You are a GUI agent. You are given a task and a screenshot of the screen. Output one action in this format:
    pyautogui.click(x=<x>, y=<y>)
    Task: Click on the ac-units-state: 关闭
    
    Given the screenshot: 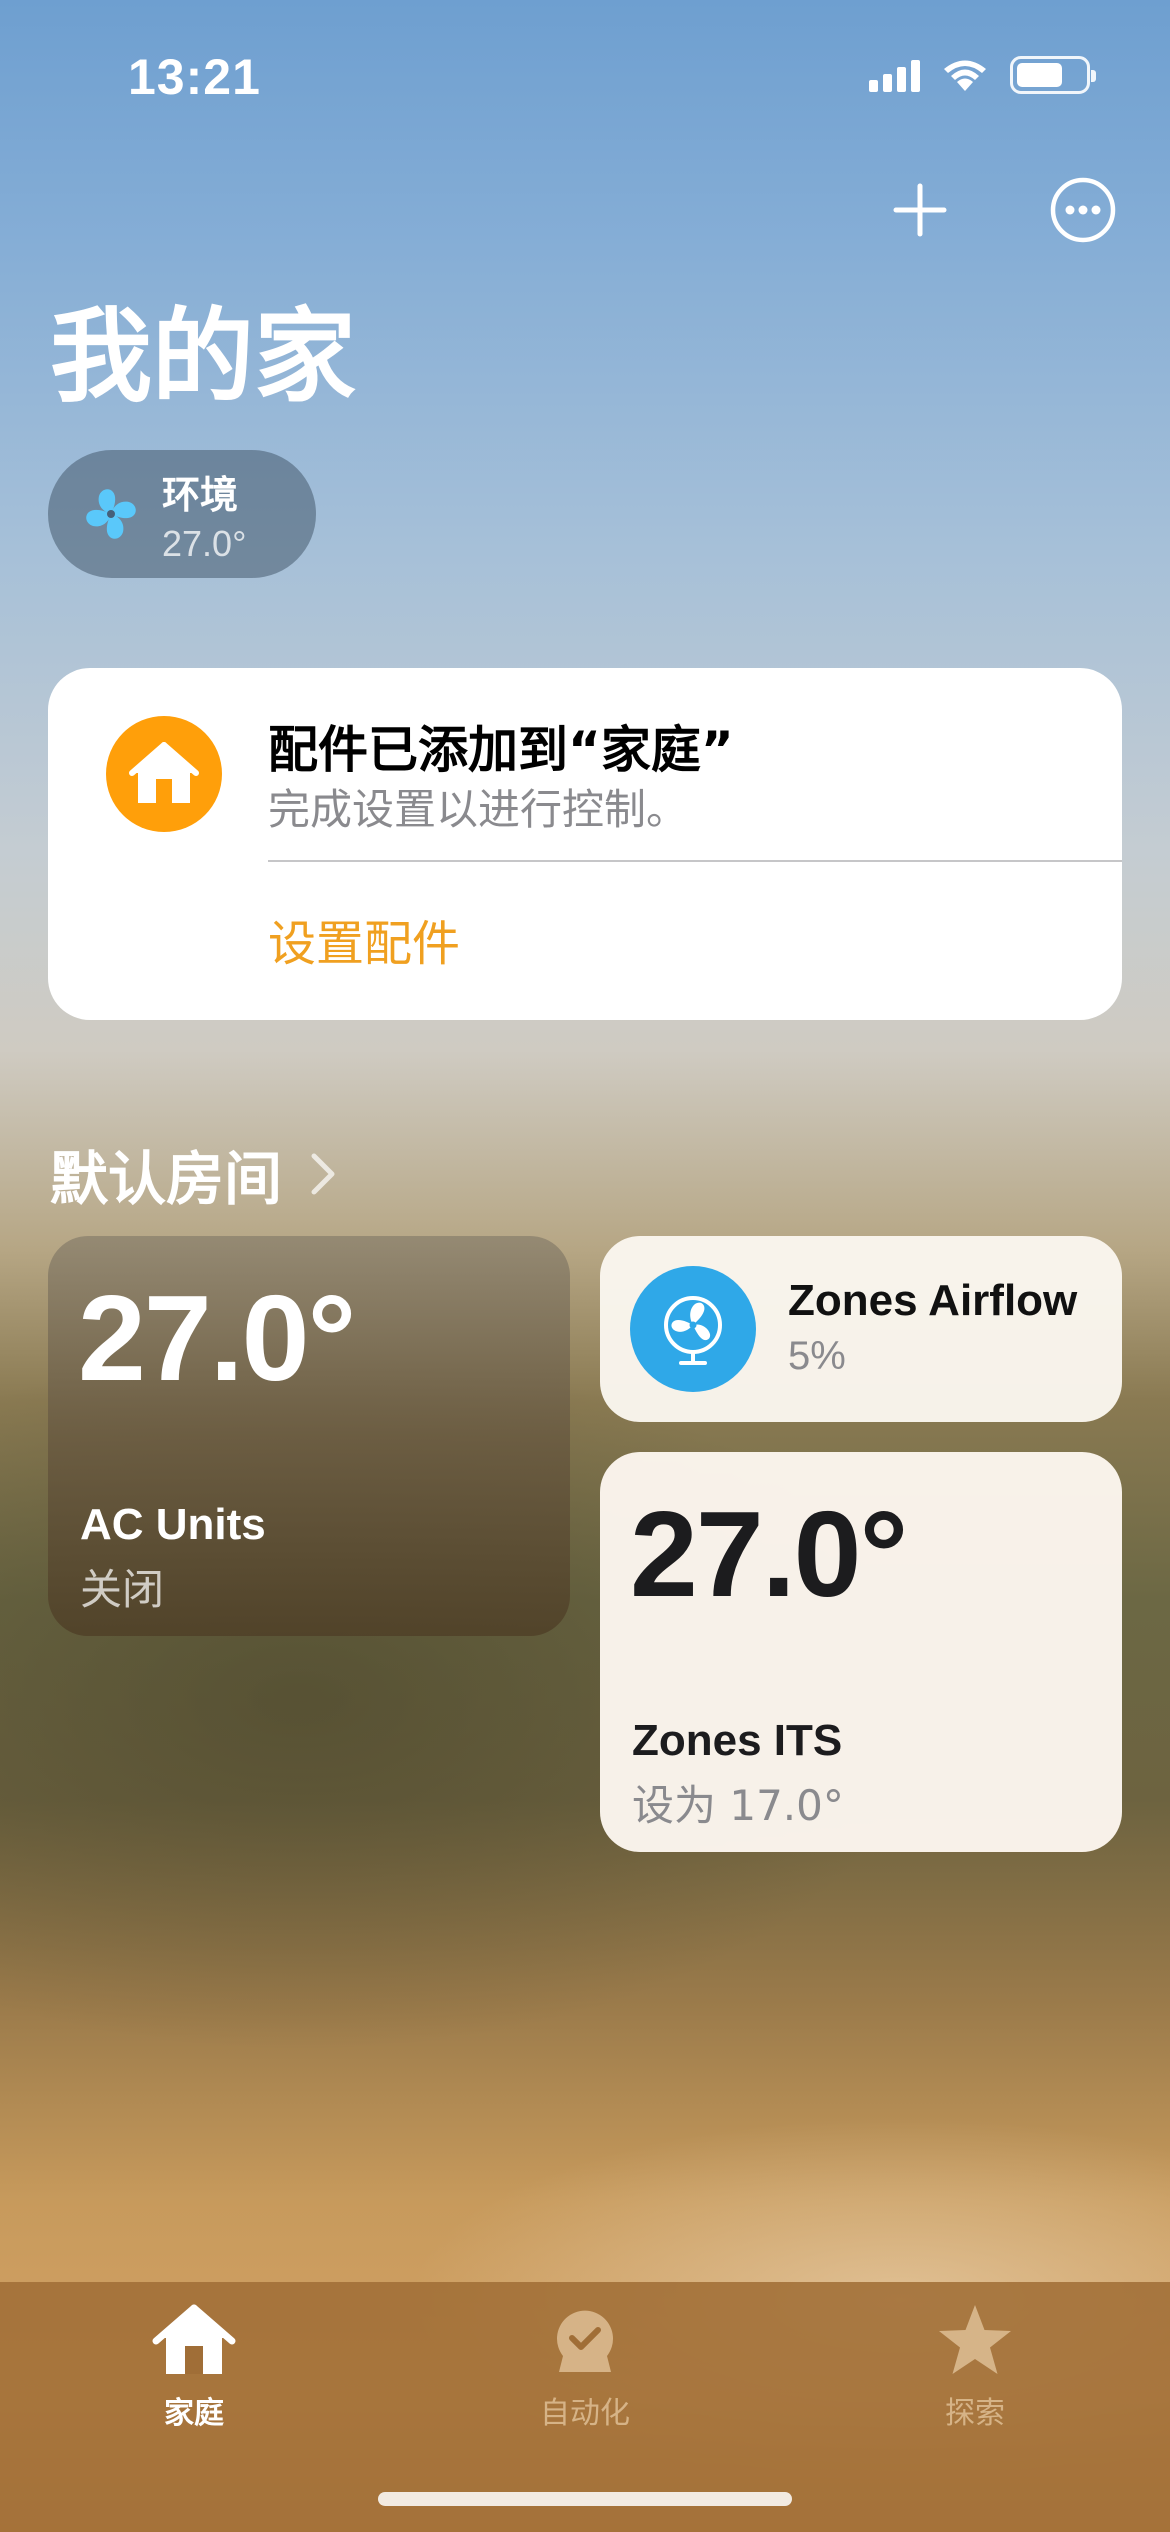 What is the action you would take?
    pyautogui.click(x=122, y=1589)
    